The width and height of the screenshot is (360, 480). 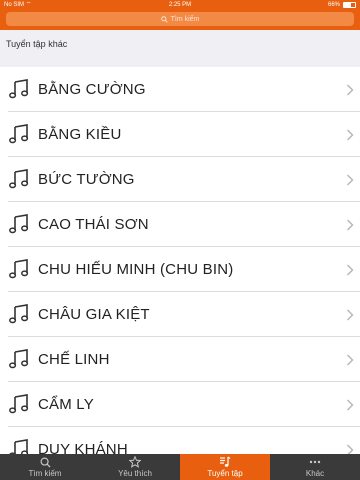 I want to click on list-item-label: CHẾ LINH, so click(x=74, y=359).